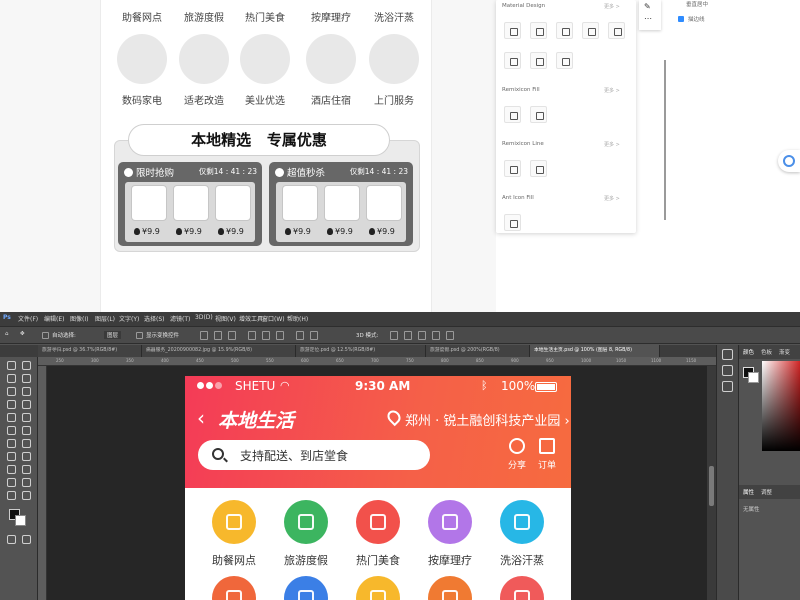 The width and height of the screenshot is (800, 600). What do you see at coordinates (45, 335) in the screenshot?
I see `auto-select-checkbox` at bounding box center [45, 335].